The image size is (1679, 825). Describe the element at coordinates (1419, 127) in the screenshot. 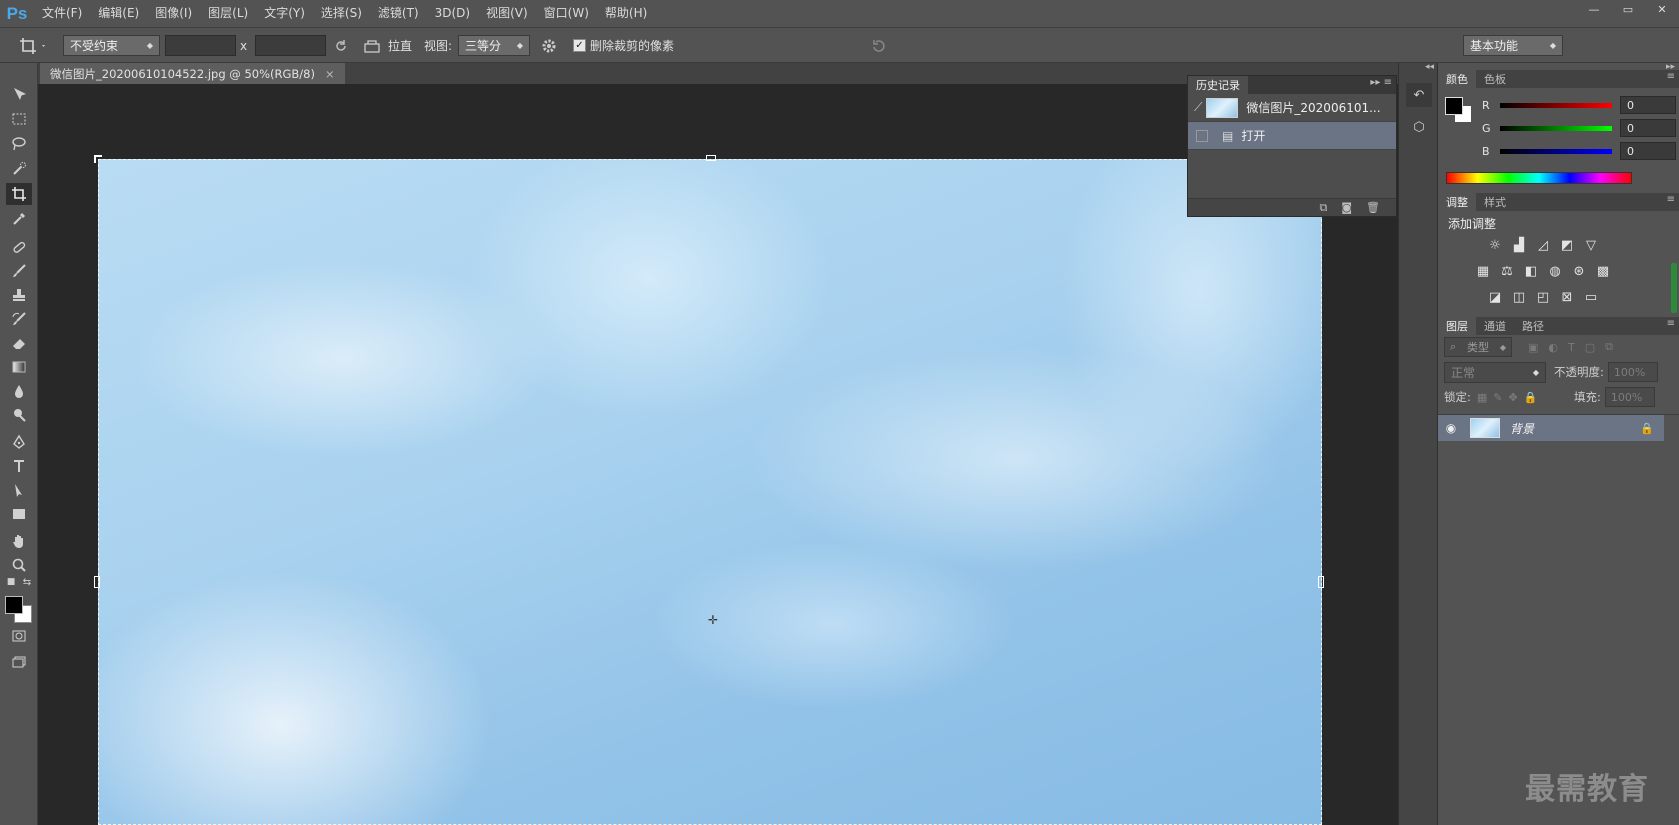

I see `3d-dock-icon: ⬡` at that location.